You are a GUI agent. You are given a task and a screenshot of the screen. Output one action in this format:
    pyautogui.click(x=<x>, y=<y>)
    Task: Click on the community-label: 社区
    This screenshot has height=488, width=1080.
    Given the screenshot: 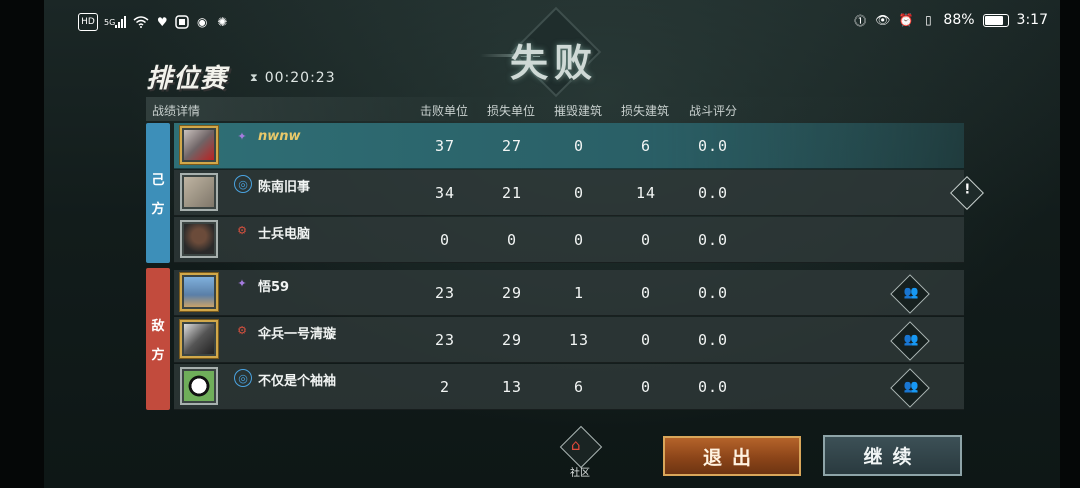 What is the action you would take?
    pyautogui.click(x=580, y=473)
    